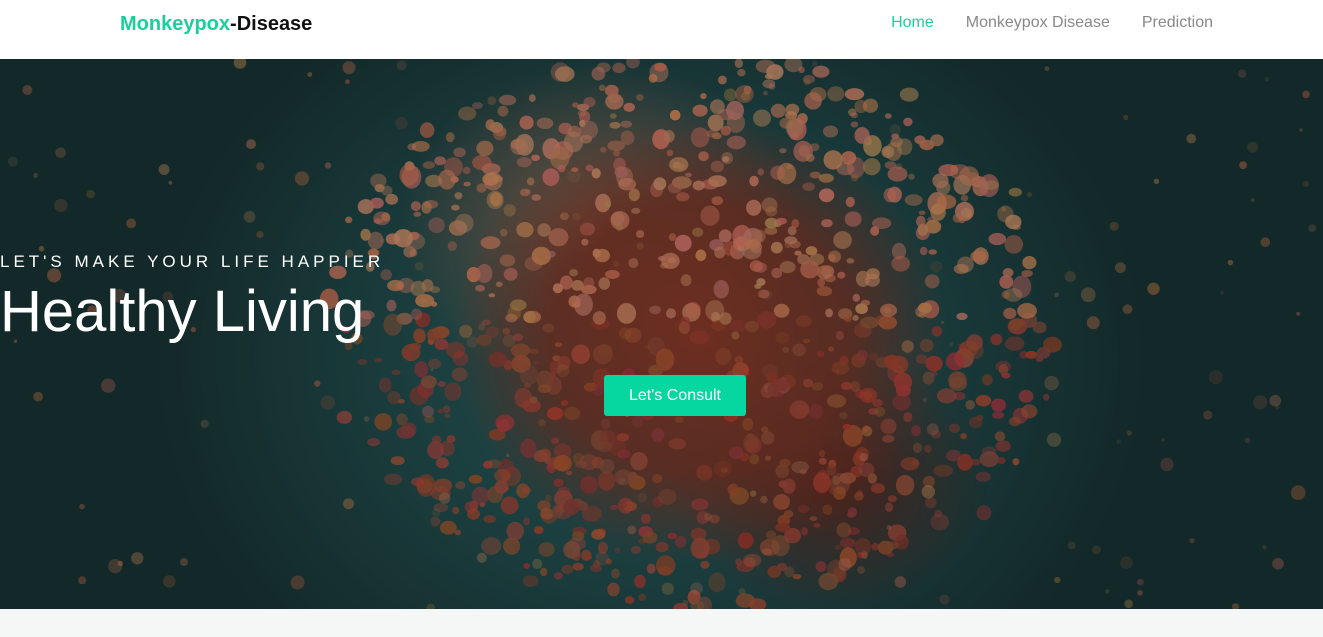 The image size is (1323, 637). I want to click on hero-tagline: LET'S MAKE YOUR LIFE HAPPIER, so click(192, 261).